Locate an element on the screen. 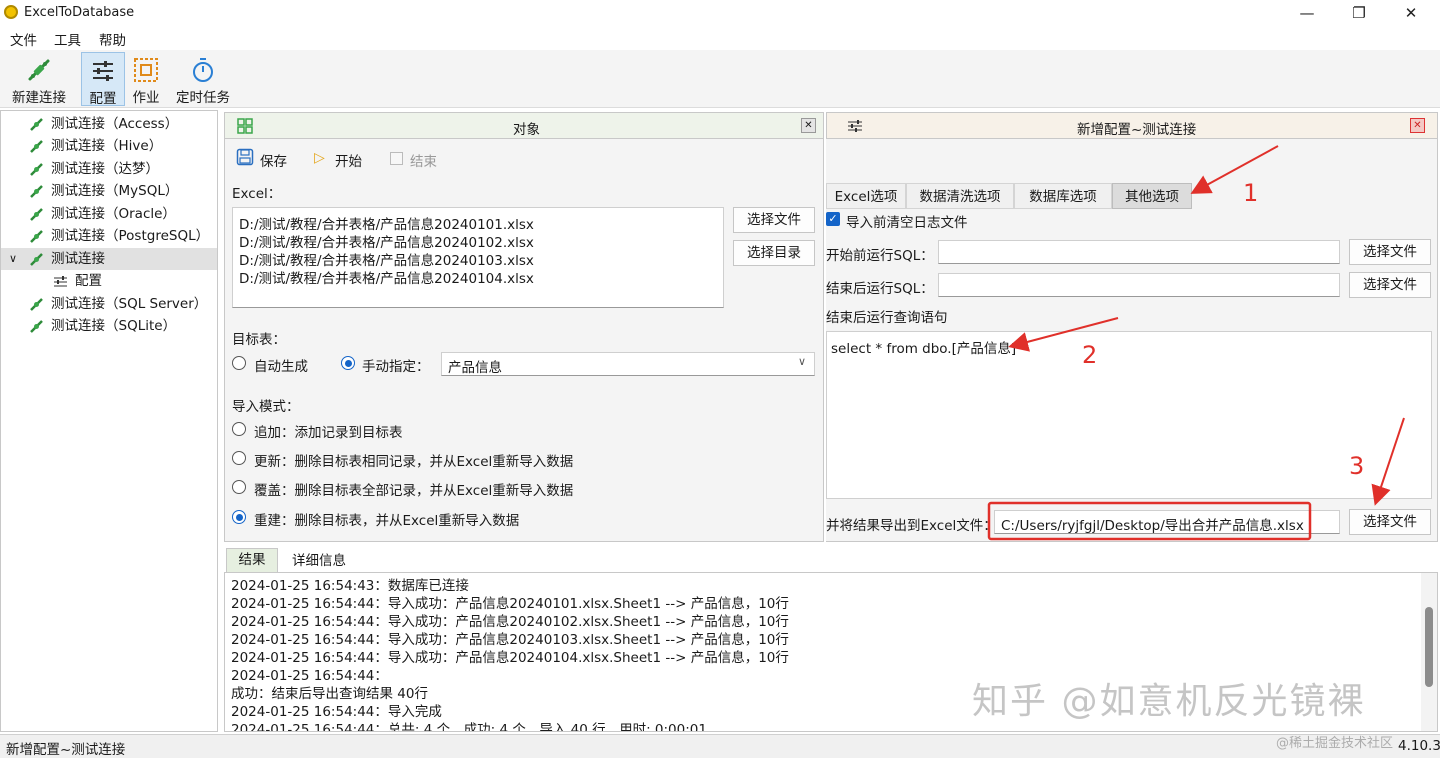 The height and width of the screenshot is (758, 1440). target-table-value: 产品信息 is located at coordinates (475, 368).